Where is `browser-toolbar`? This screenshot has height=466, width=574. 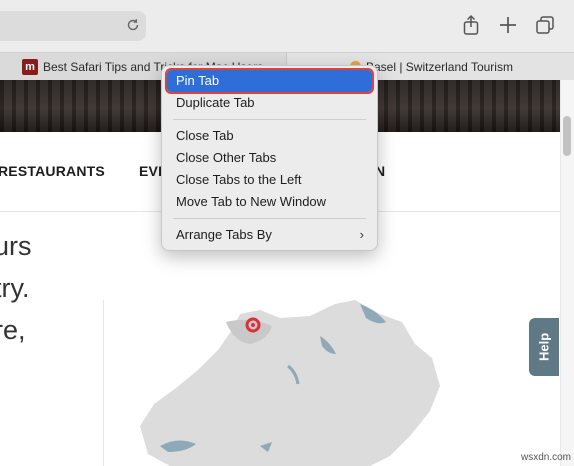 browser-toolbar is located at coordinates (287, 26).